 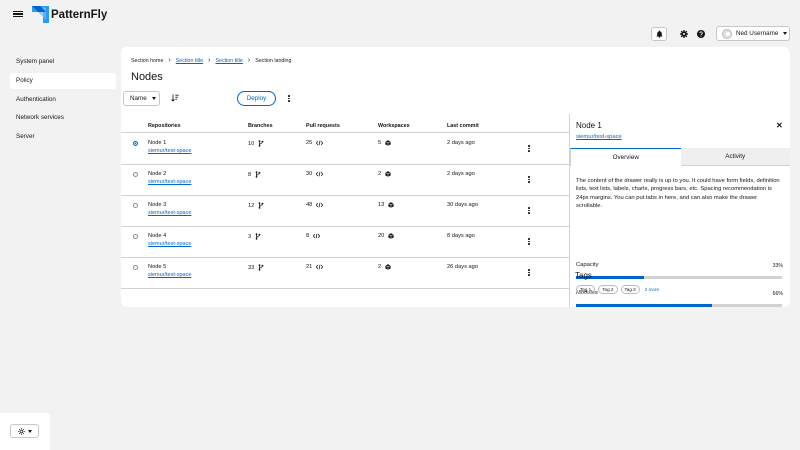 What do you see at coordinates (400, 22) in the screenshot?
I see `masthead: PatternFly Ned Username` at bounding box center [400, 22].